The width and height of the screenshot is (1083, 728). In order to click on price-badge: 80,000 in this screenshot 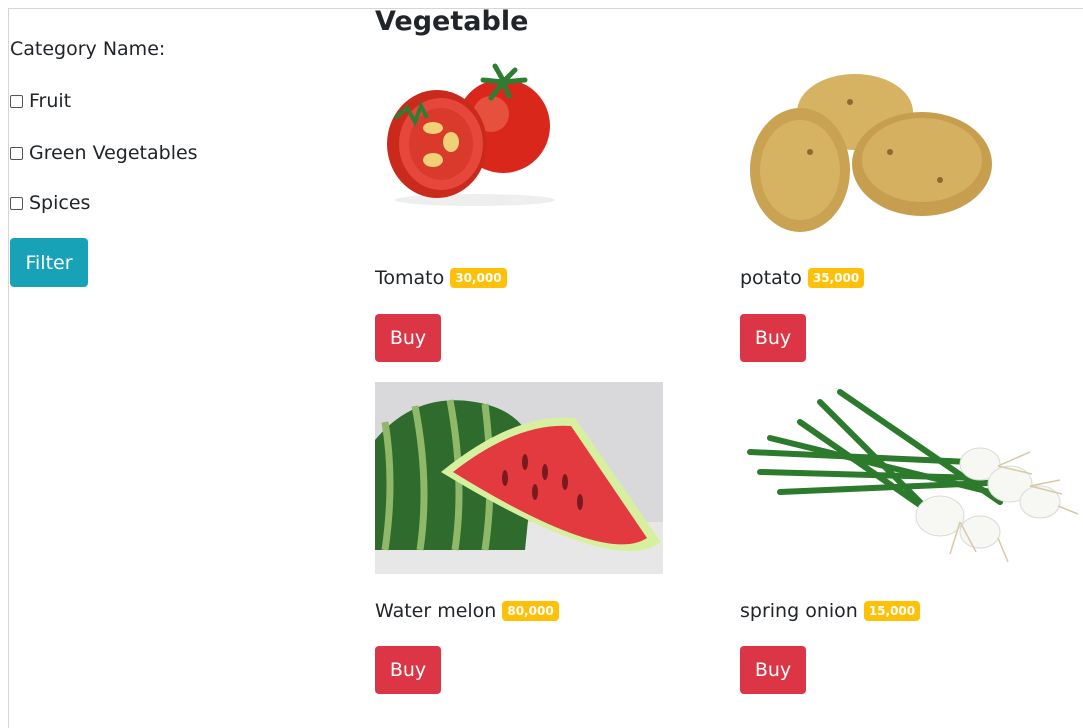, I will do `click(530, 611)`.